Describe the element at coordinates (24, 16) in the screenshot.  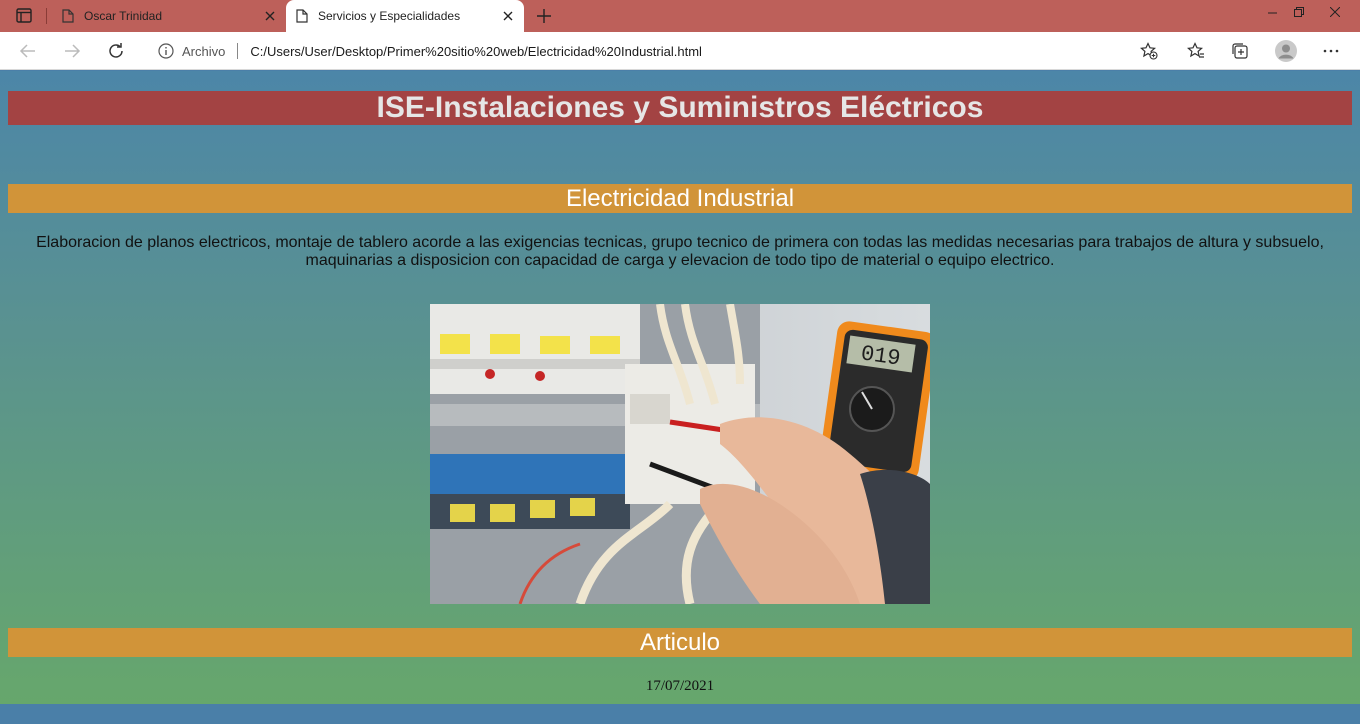
I see `tab-actions-icon` at that location.